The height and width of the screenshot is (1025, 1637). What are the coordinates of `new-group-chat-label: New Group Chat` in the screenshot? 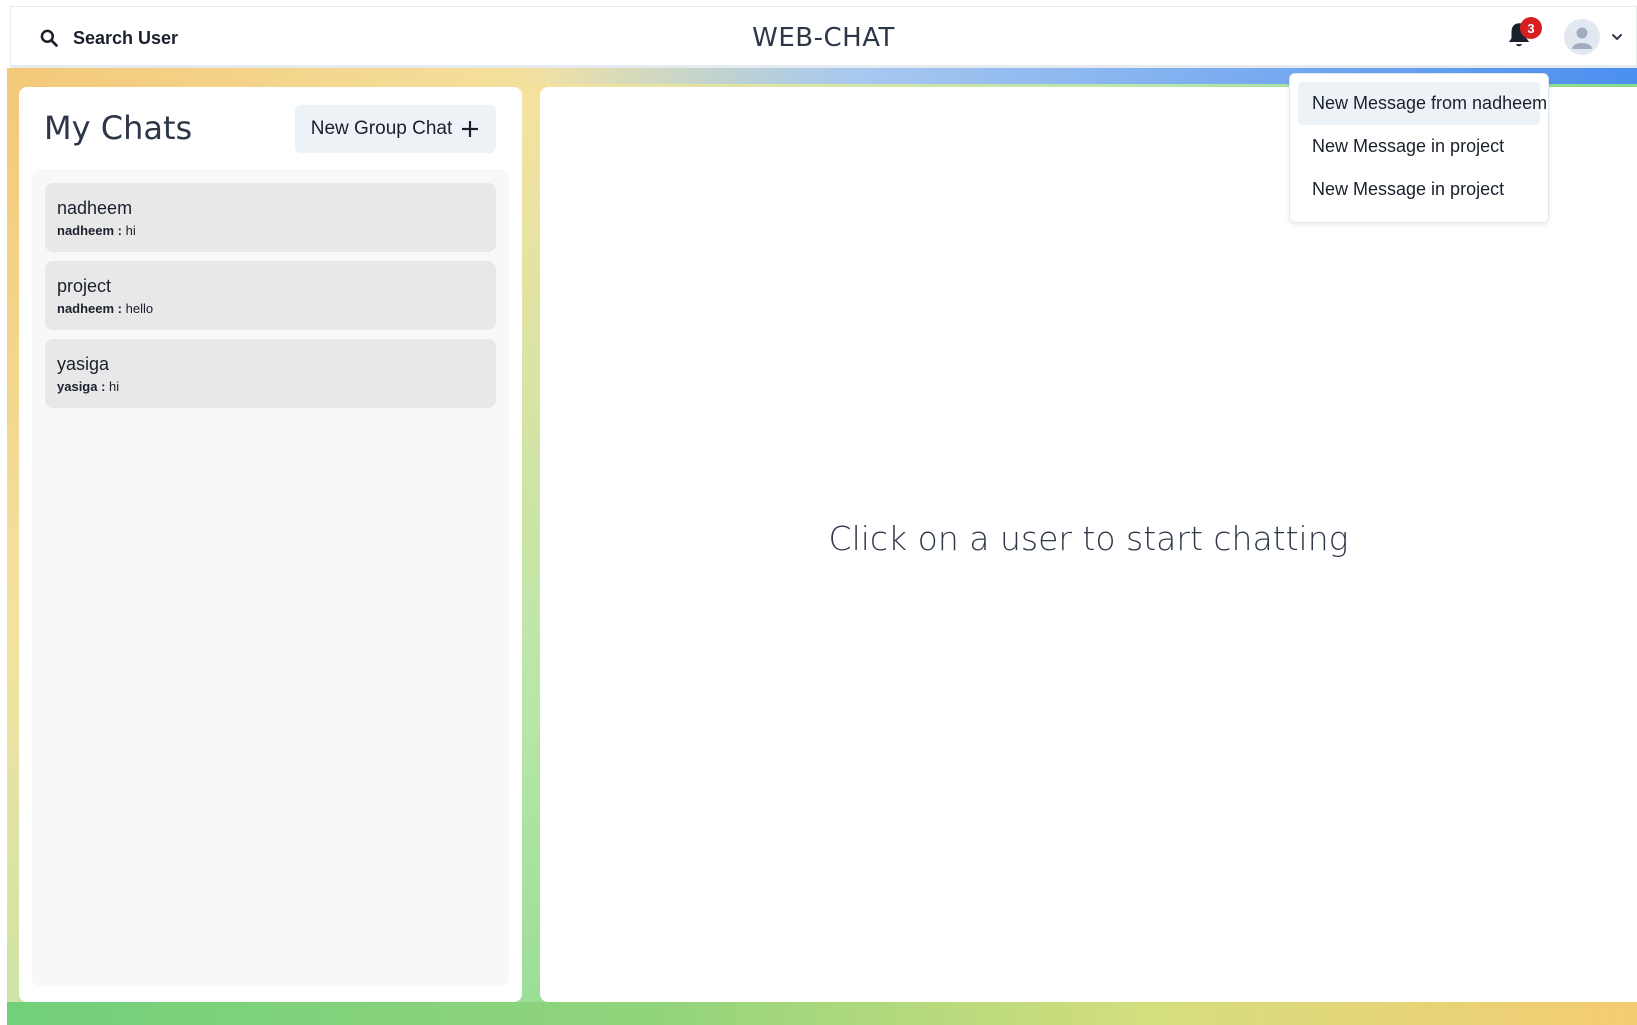 It's located at (381, 128).